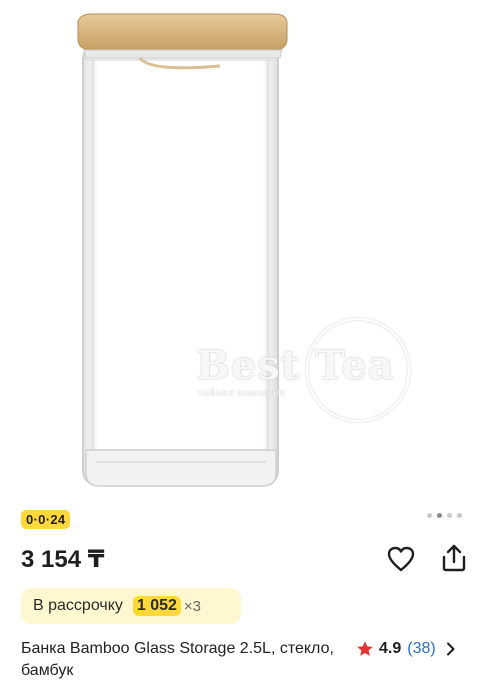 The height and width of the screenshot is (699, 491). What do you see at coordinates (242, 393) in the screenshot?
I see `watermark-subtext: чайная компания` at bounding box center [242, 393].